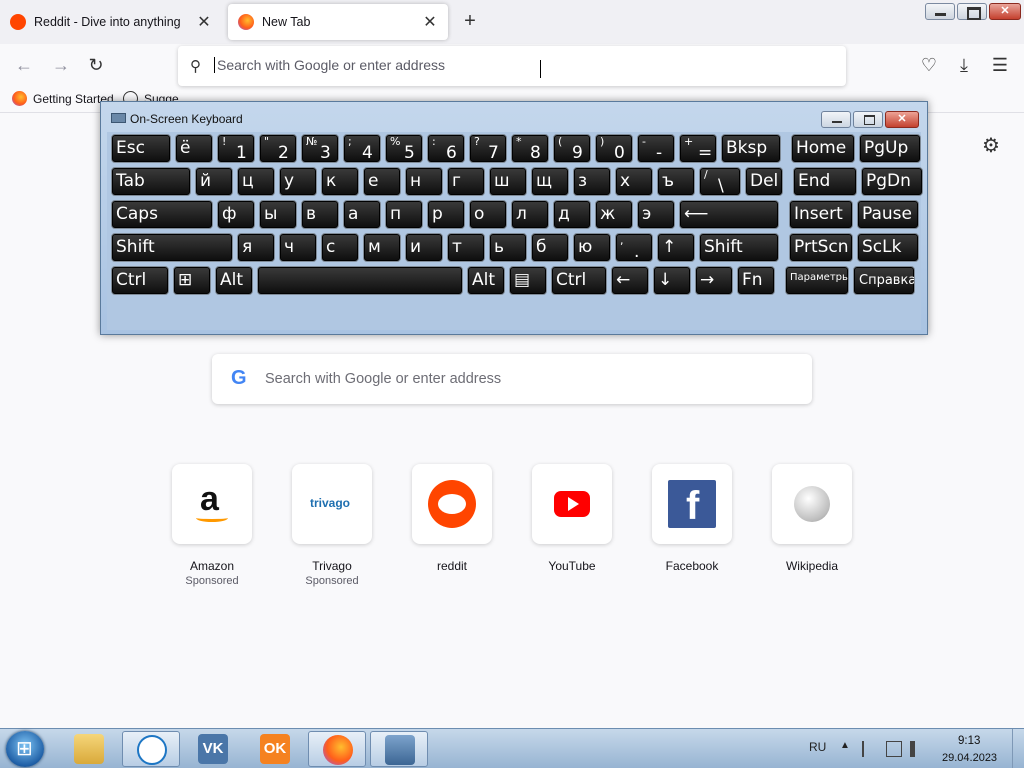 The image size is (1024, 768). Describe the element at coordinates (614, 148) in the screenshot. I see `key-0: ) 0` at that location.